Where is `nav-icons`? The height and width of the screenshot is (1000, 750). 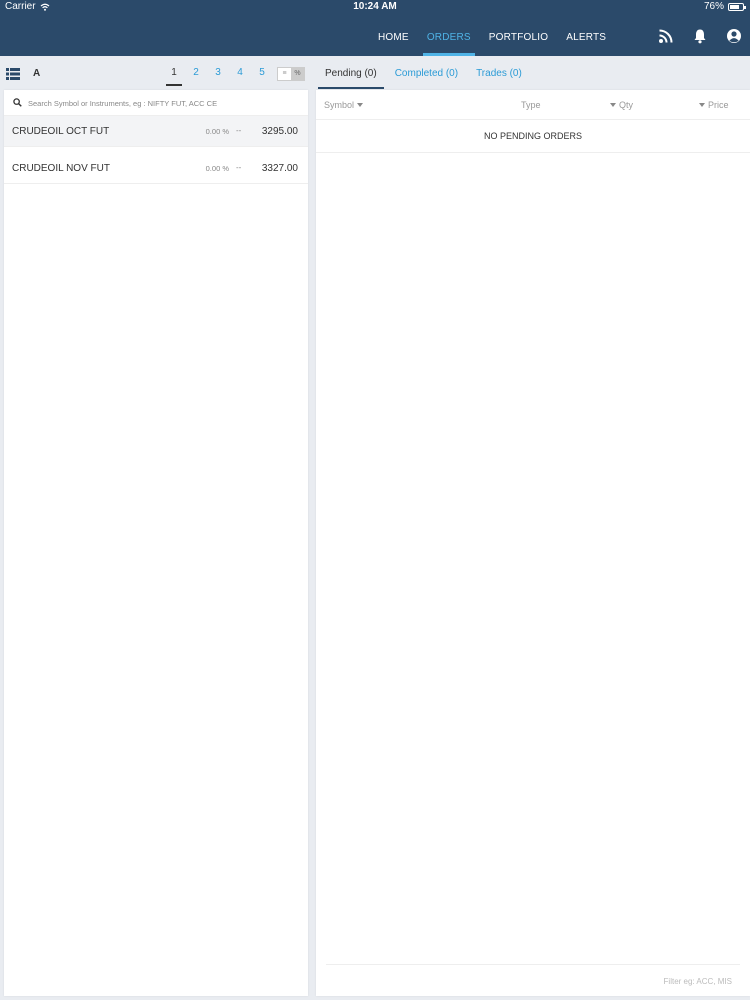 nav-icons is located at coordinates (700, 36).